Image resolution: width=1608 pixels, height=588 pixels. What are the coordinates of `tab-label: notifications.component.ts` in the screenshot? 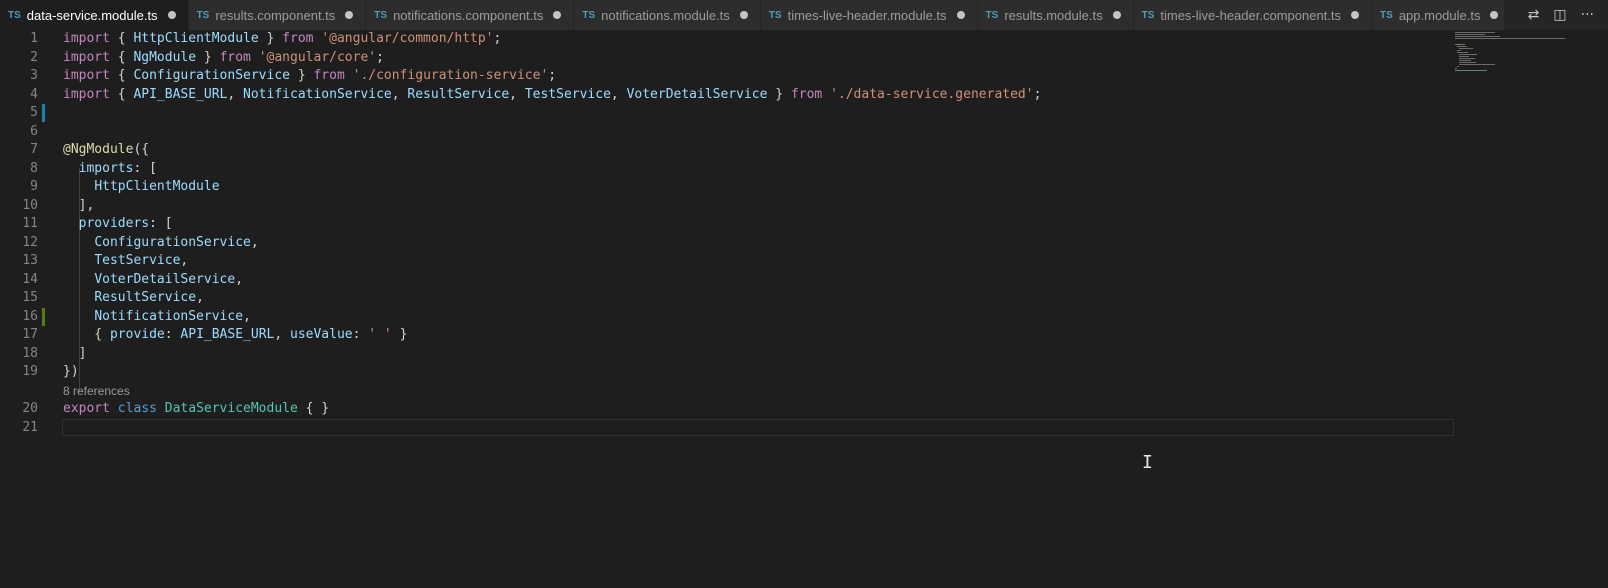 It's located at (468, 15).